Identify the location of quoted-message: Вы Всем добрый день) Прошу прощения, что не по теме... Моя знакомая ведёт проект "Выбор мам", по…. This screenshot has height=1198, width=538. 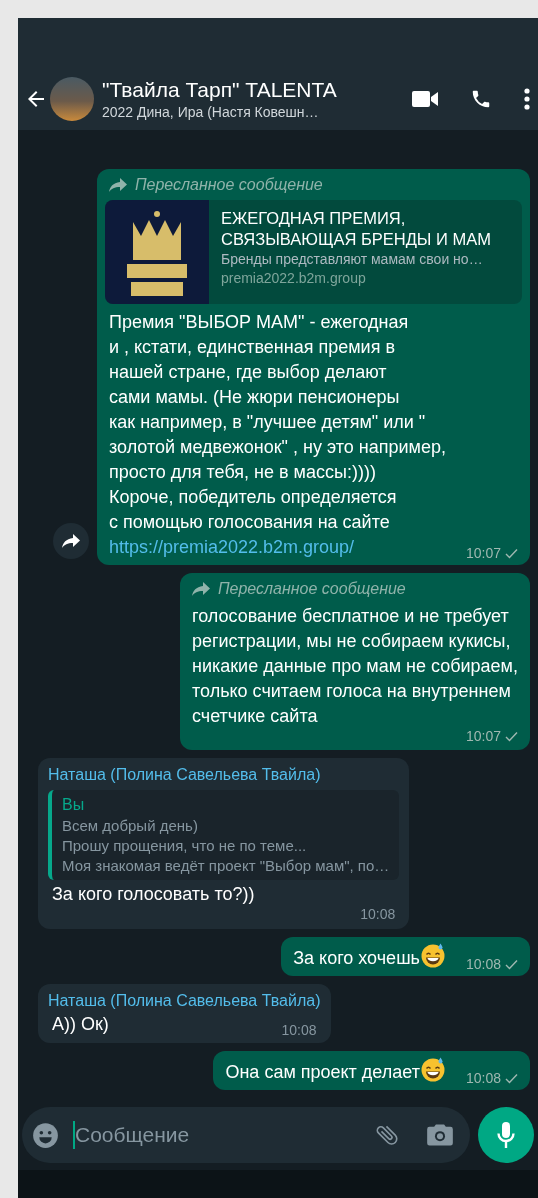
(224, 835).